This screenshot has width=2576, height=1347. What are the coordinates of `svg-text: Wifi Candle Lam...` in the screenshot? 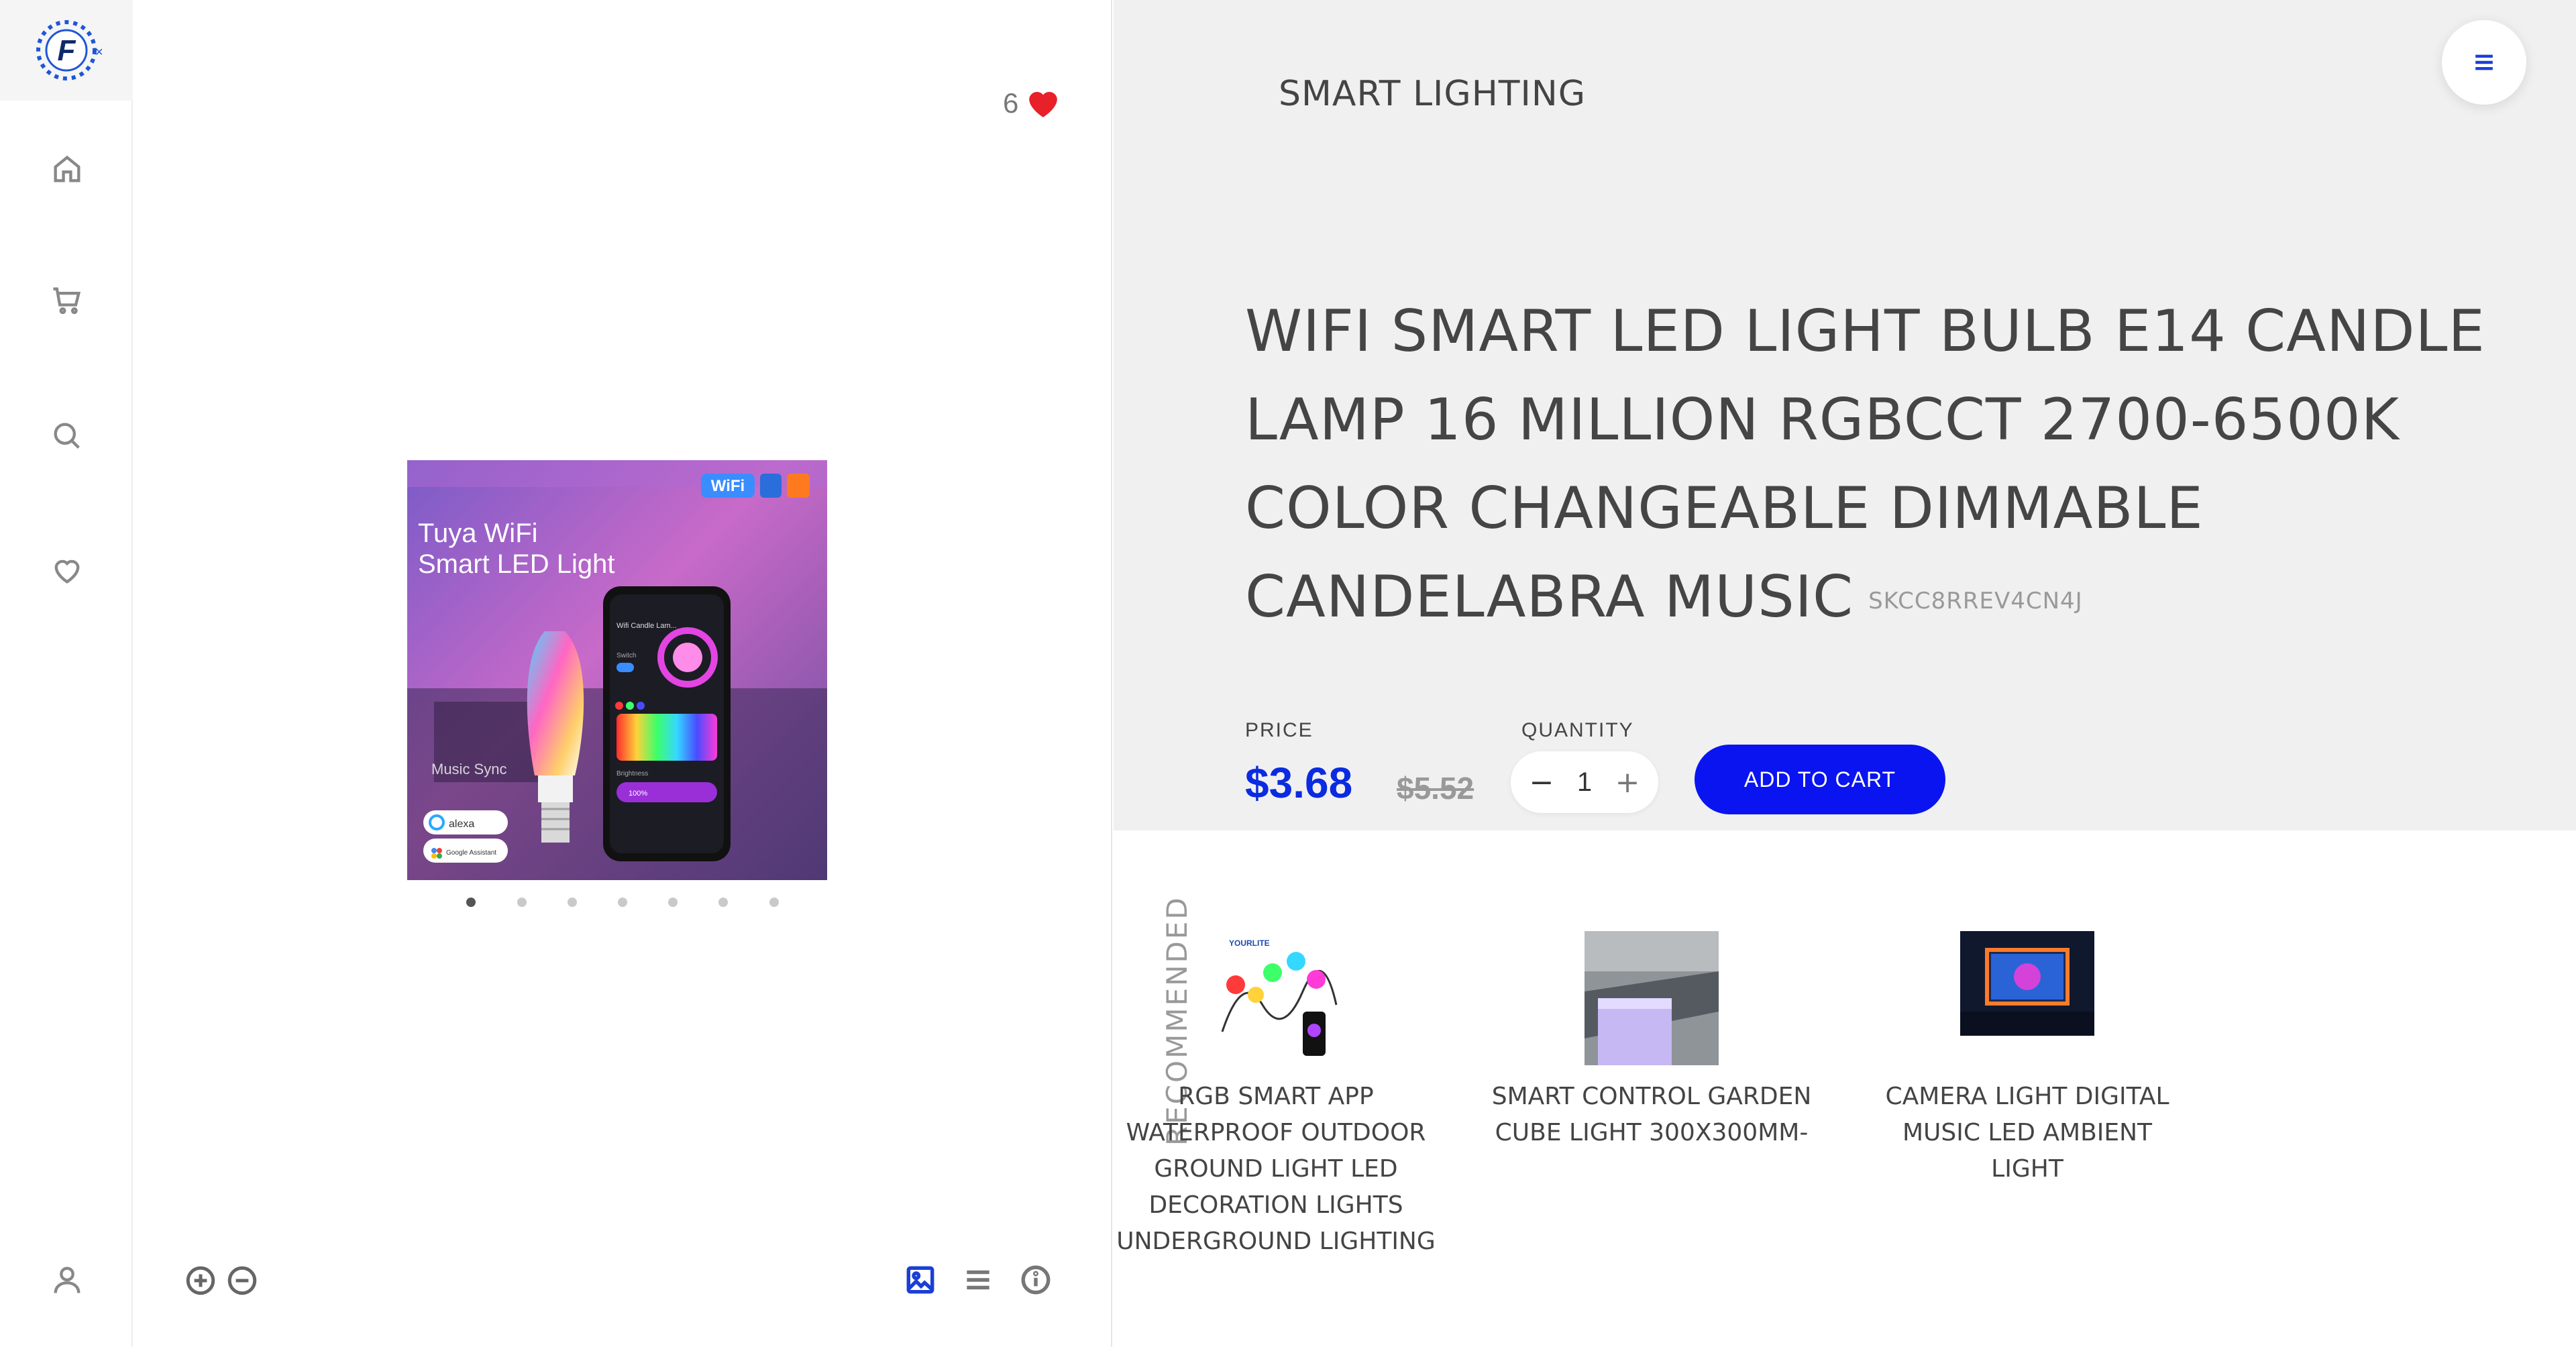 It's located at (646, 626).